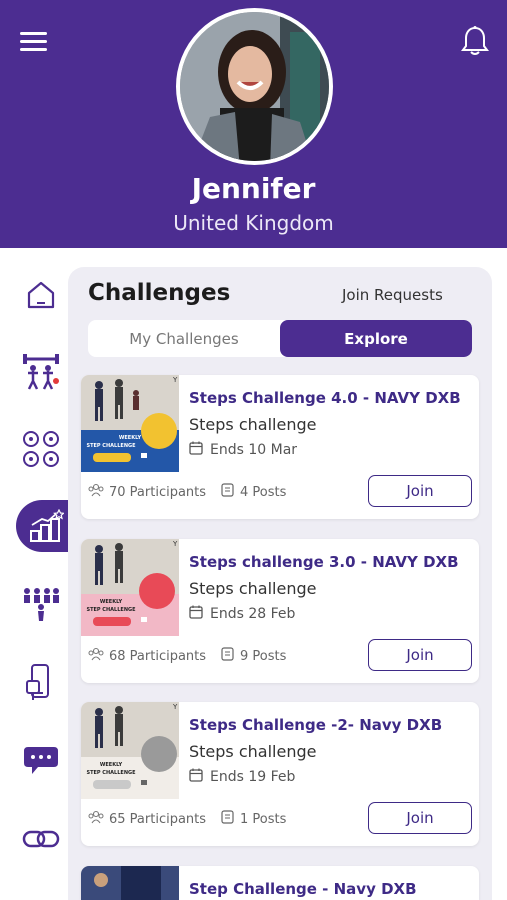 The height and width of the screenshot is (900, 507). I want to click on posts-count: 1 Posts, so click(263, 819).